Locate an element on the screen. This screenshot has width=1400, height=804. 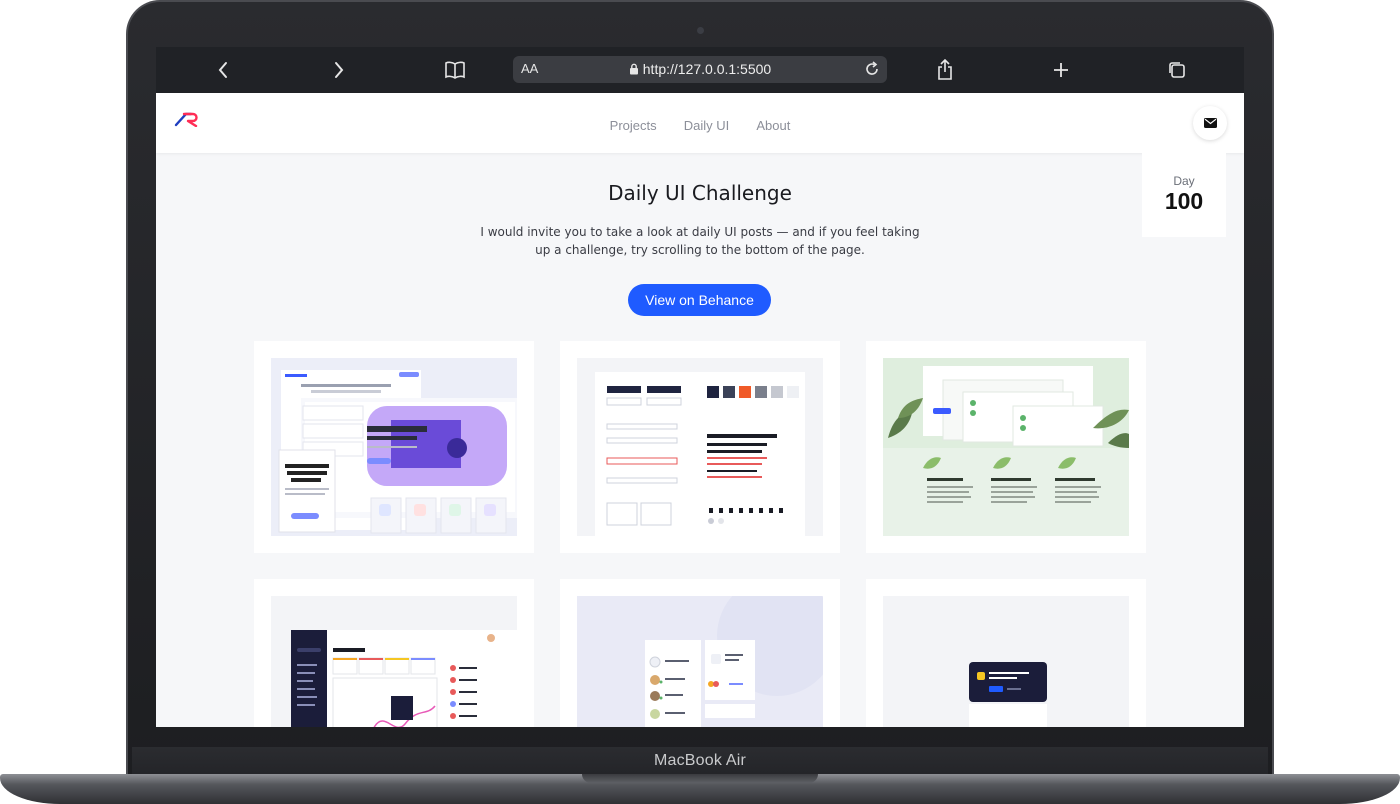
address-url: http://127.0.0.1:5500 is located at coordinates (700, 69).